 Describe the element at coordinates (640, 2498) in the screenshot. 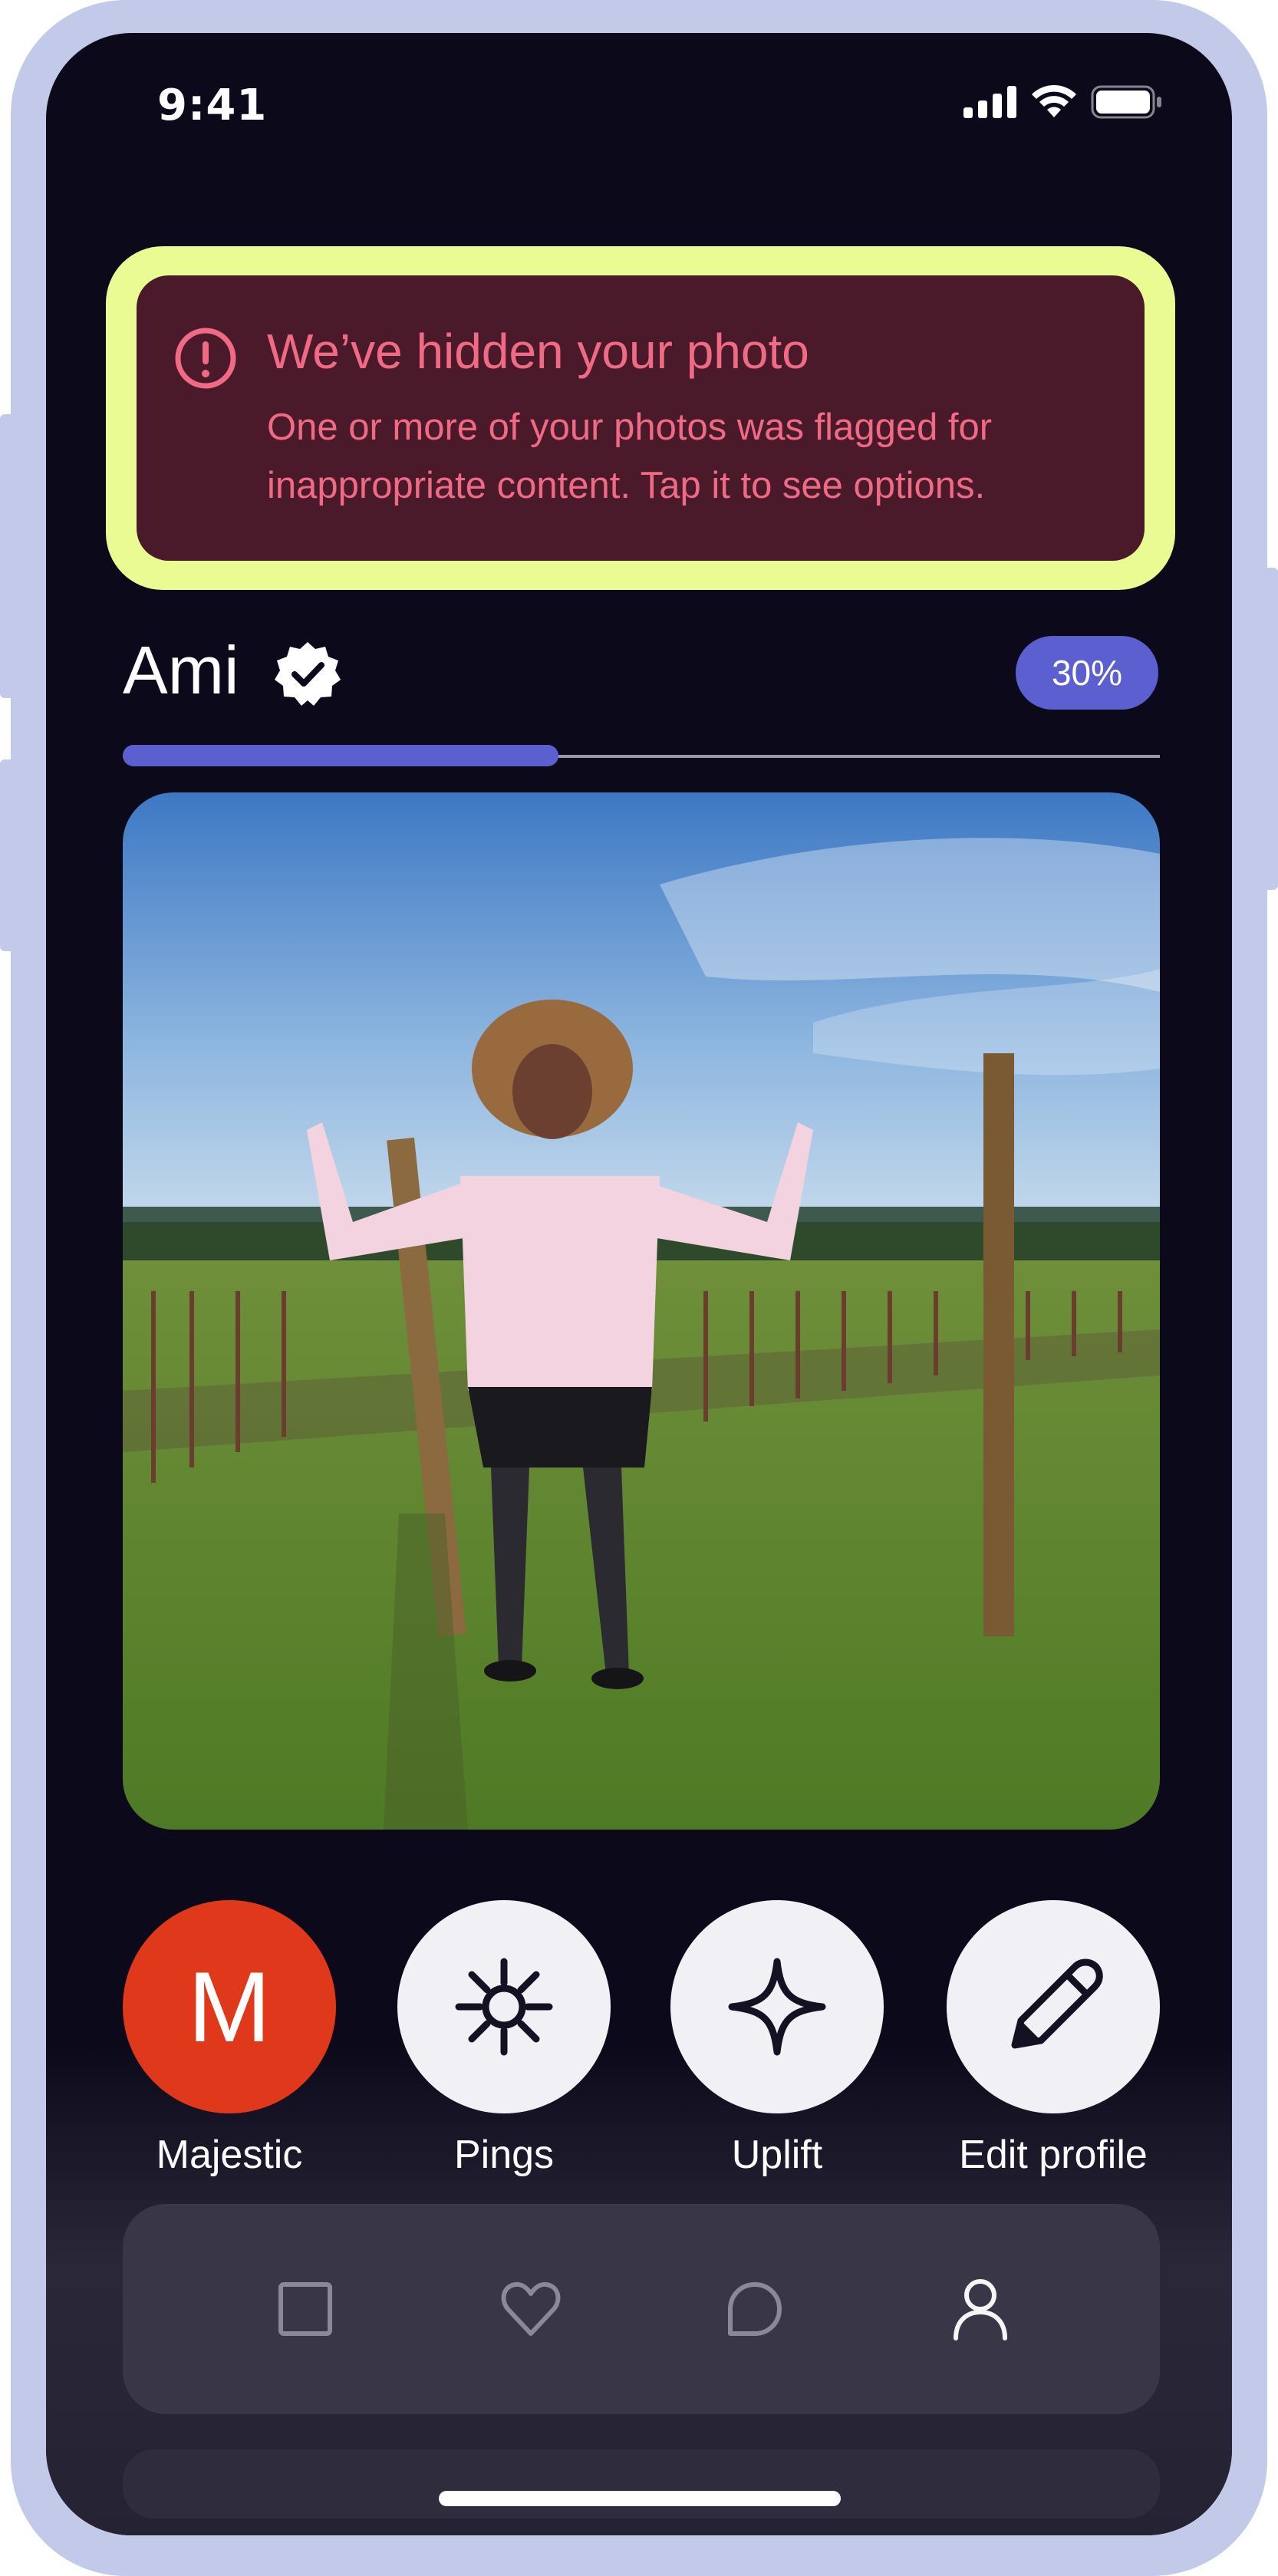

I see `home-indicator` at that location.